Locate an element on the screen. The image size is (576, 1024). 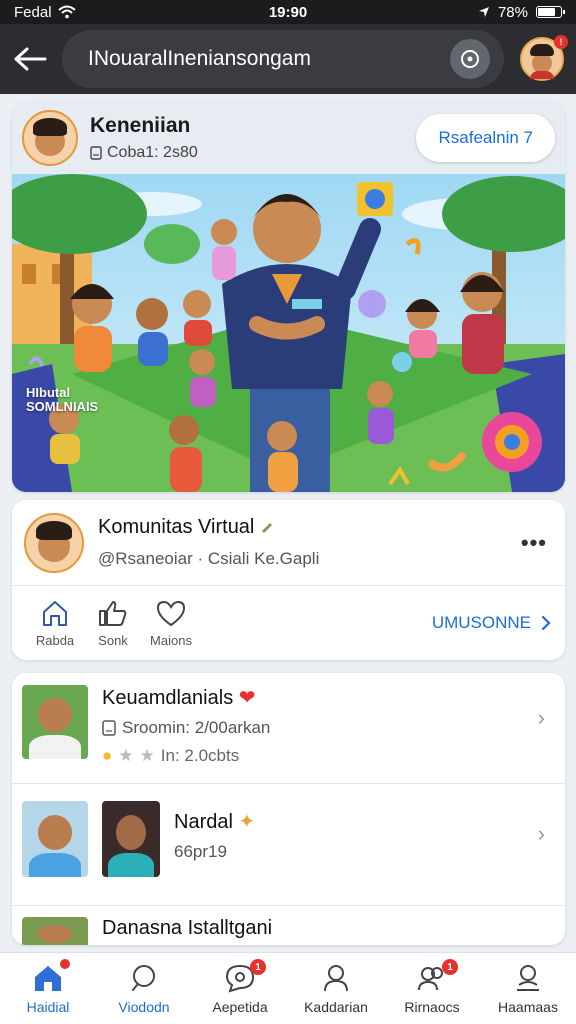
carrier-label: Fedal is located at coordinates (33, 12).